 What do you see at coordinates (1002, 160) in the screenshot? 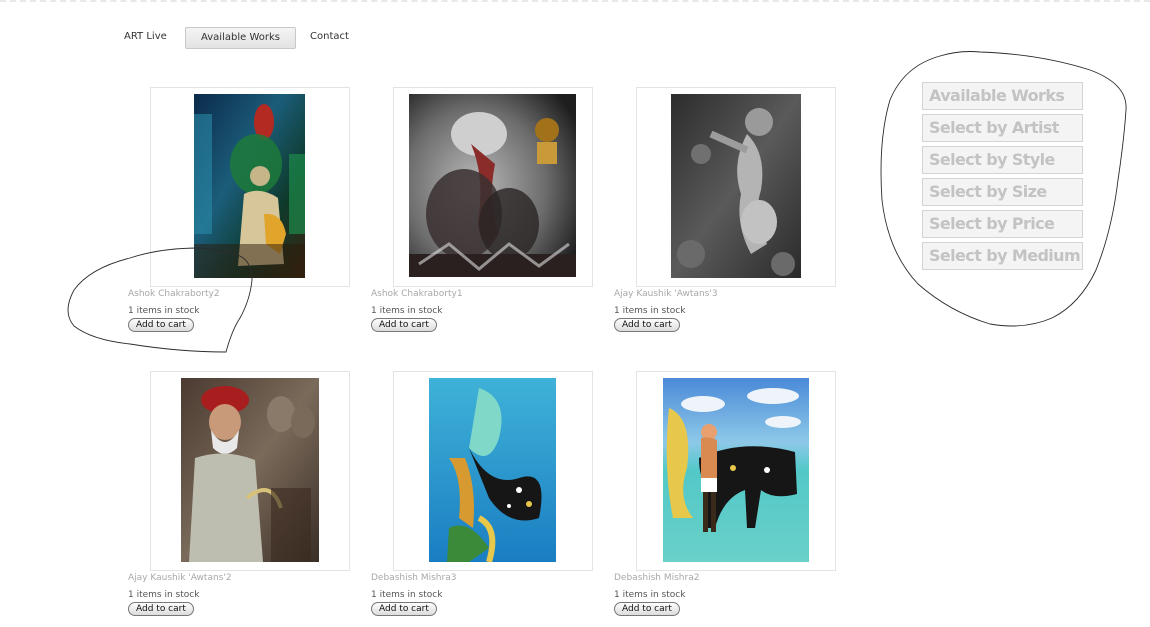
I see `filter-by-style: Select by Style` at bounding box center [1002, 160].